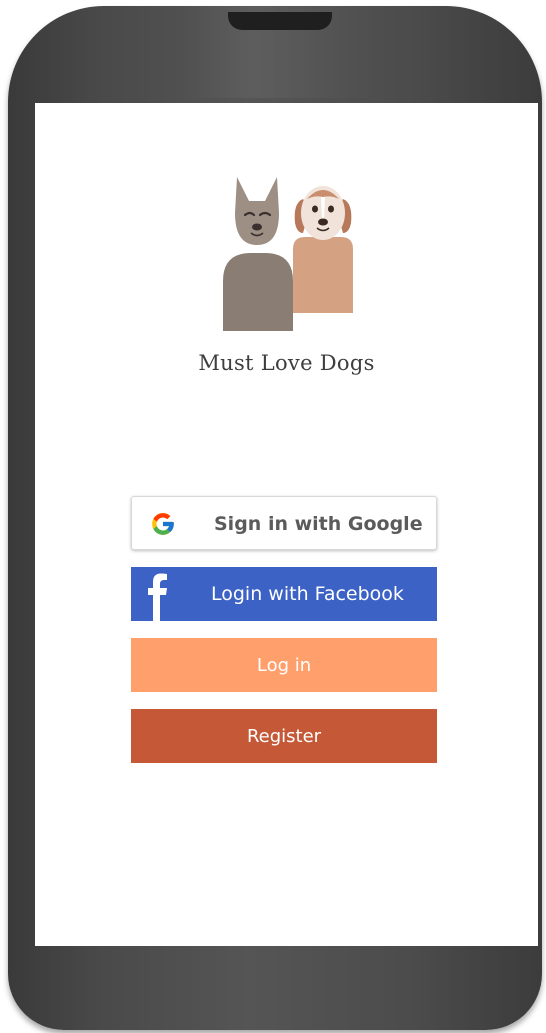 This screenshot has height=1033, width=546. Describe the element at coordinates (163, 524) in the screenshot. I see `google-g-icon` at that location.